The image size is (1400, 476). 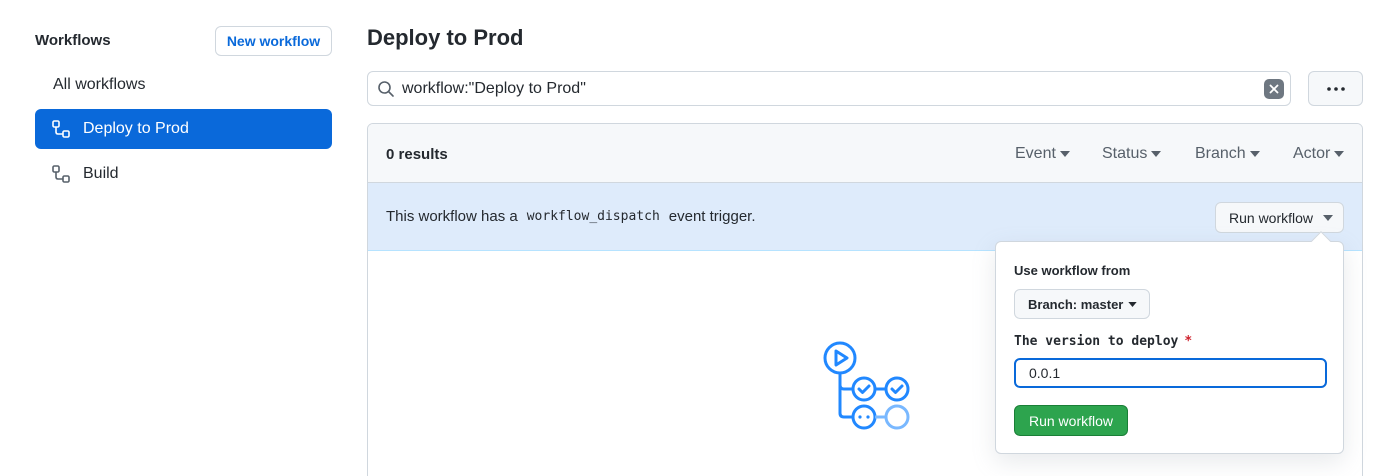 What do you see at coordinates (101, 173) in the screenshot?
I see `sidebar-item-label: Build` at bounding box center [101, 173].